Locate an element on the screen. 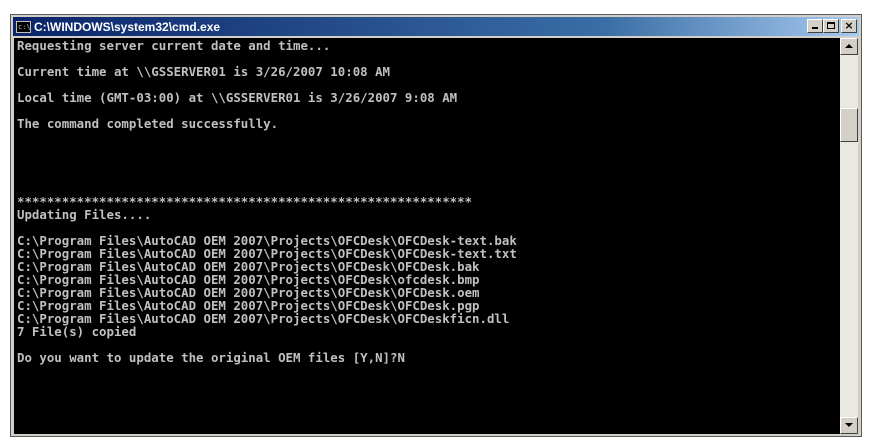  close-icon: × is located at coordinates (849, 25).